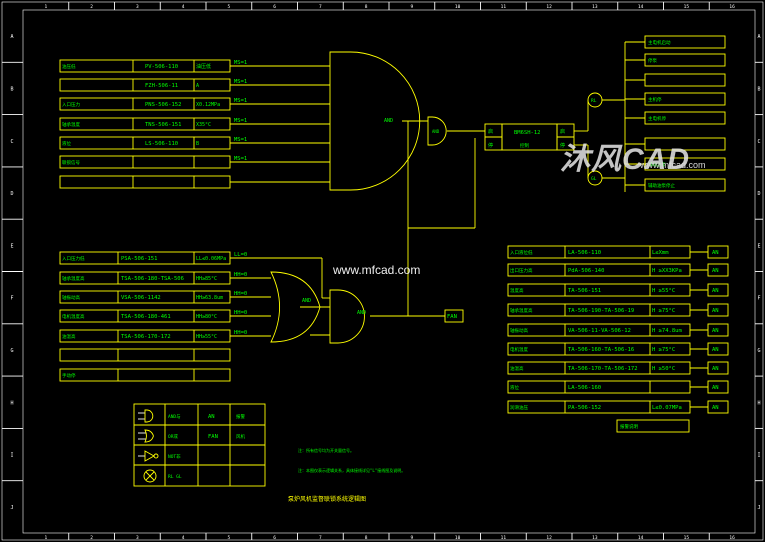 This screenshot has height=542, width=765. I want to click on legend-abbr: AN, so click(211, 417).